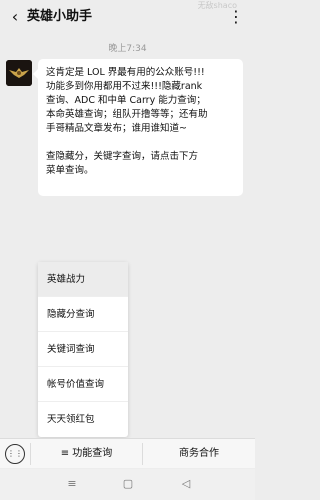  I want to click on message-text-2: 查隐藏分，关键字查询，请点击下方 菜单查询。, so click(122, 163).